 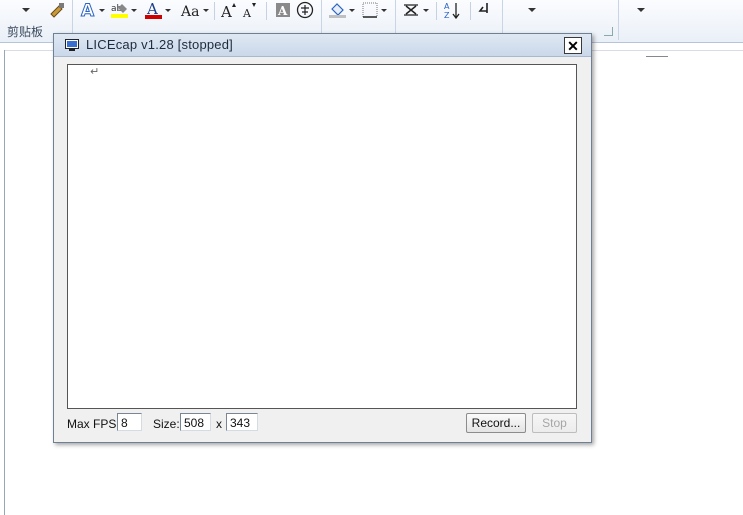 I want to click on font-color-button: A, so click(x=158, y=10).